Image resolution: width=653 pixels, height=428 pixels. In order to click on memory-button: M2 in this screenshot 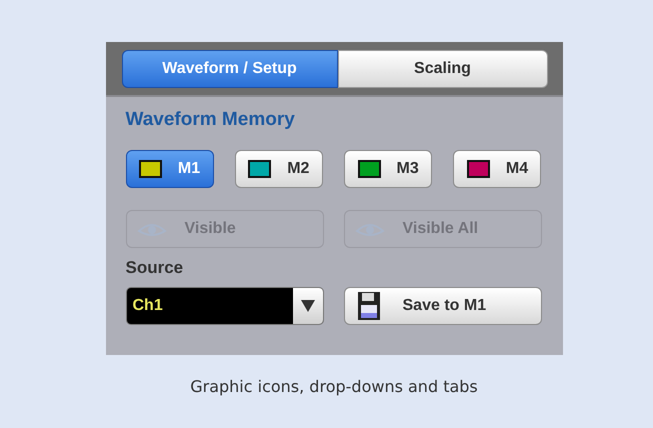, I will do `click(278, 169)`.